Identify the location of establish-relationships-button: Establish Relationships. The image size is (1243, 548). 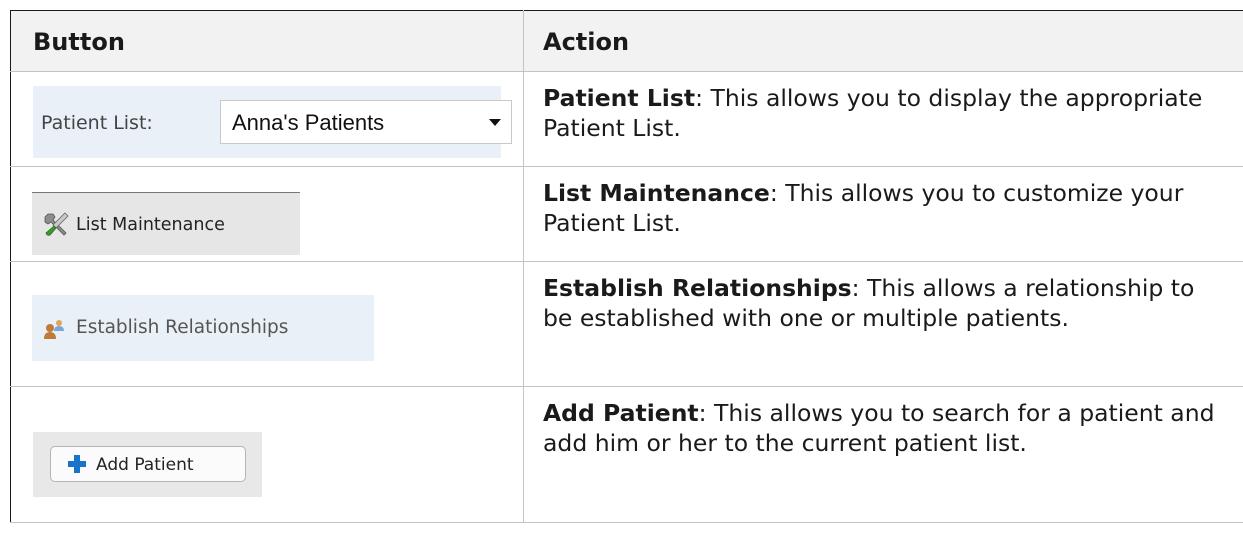
(203, 328).